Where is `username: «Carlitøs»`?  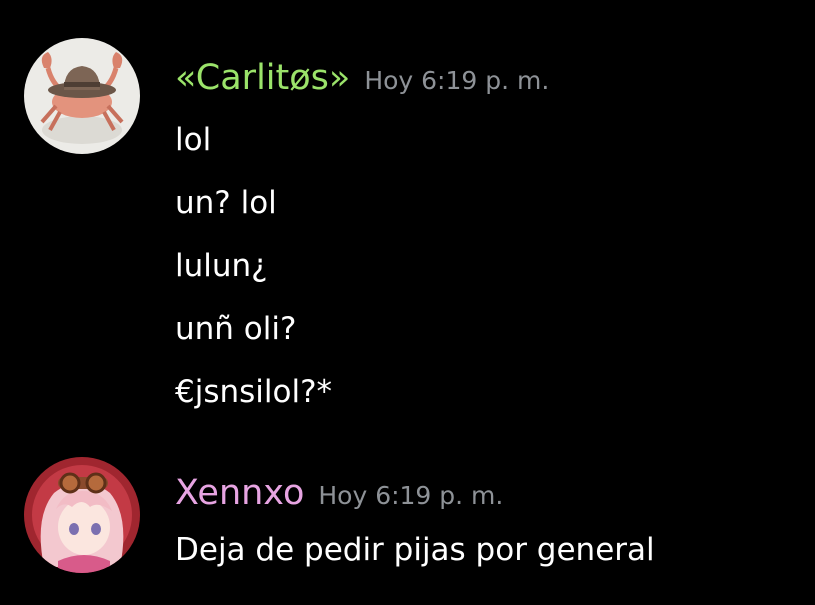 username: «Carlitøs» is located at coordinates (262, 78).